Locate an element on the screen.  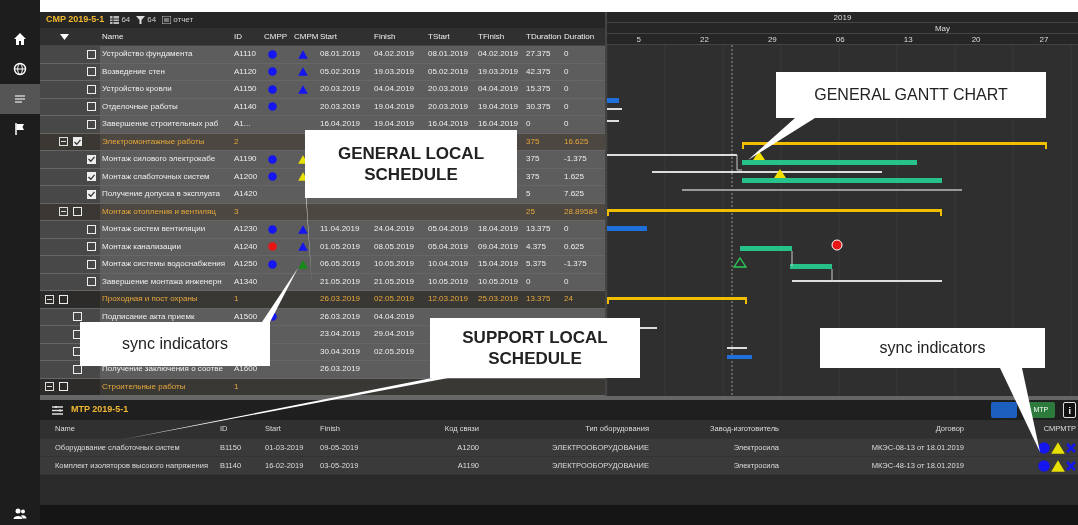
column-header: ID is located at coordinates (247, 36).